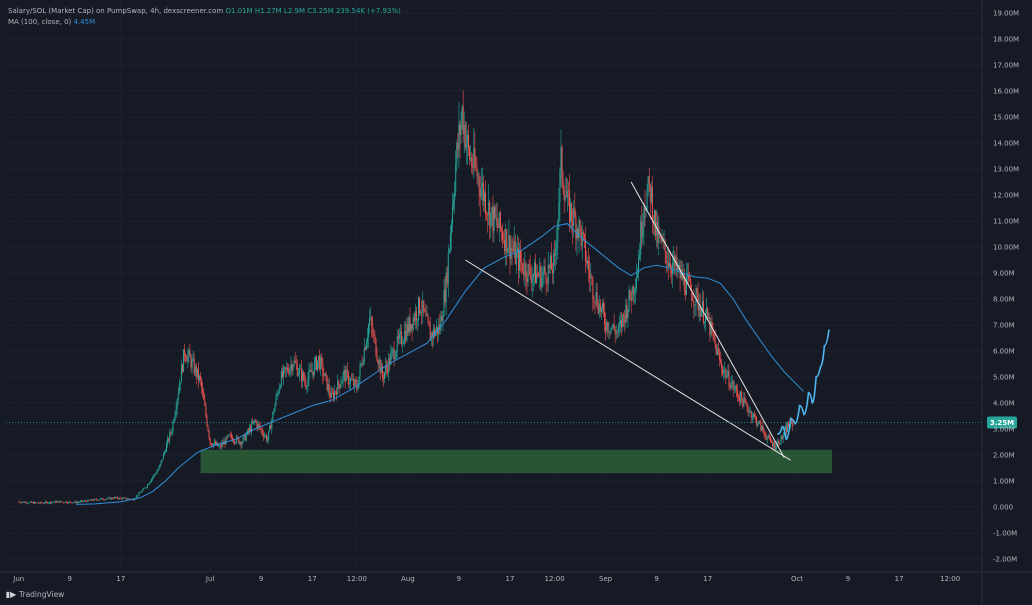 Image resolution: width=1032 pixels, height=605 pixels. Describe the element at coordinates (357, 579) in the screenshot. I see `x-tick-label: 12:00` at that location.